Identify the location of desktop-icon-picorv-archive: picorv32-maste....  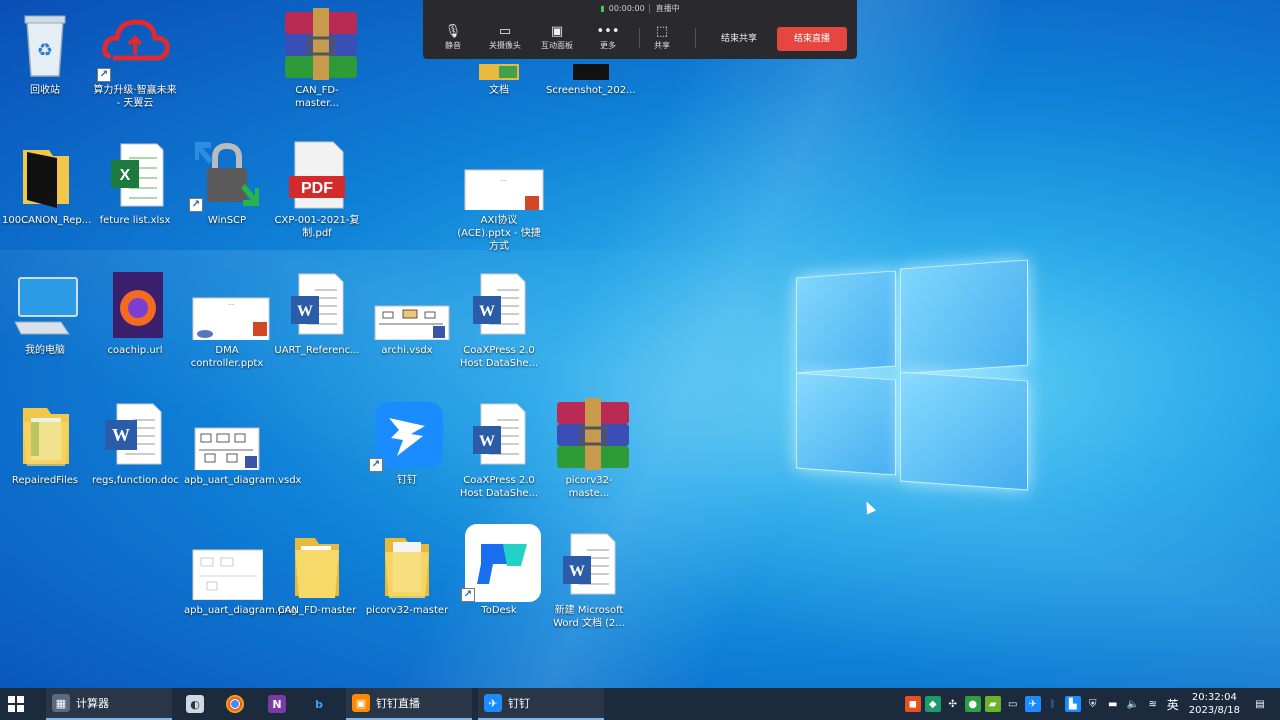
(589, 452).